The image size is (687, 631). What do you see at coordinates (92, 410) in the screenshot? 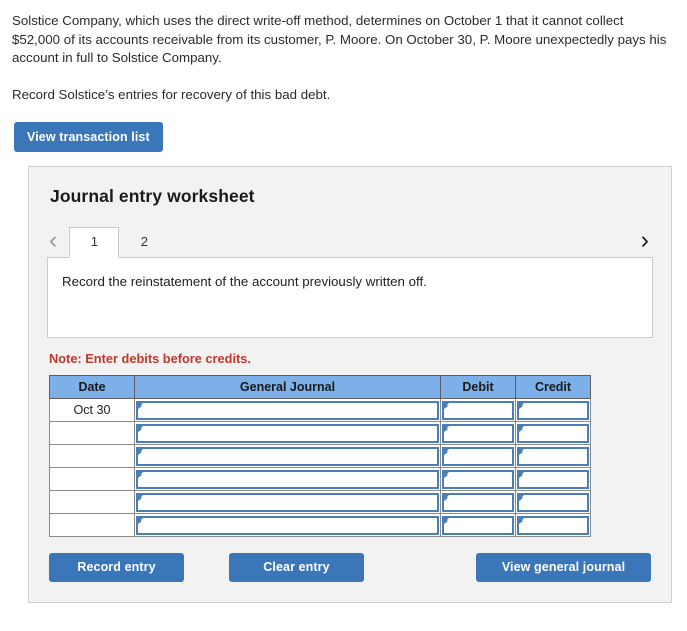
I see `date-cell: Oct 30` at bounding box center [92, 410].